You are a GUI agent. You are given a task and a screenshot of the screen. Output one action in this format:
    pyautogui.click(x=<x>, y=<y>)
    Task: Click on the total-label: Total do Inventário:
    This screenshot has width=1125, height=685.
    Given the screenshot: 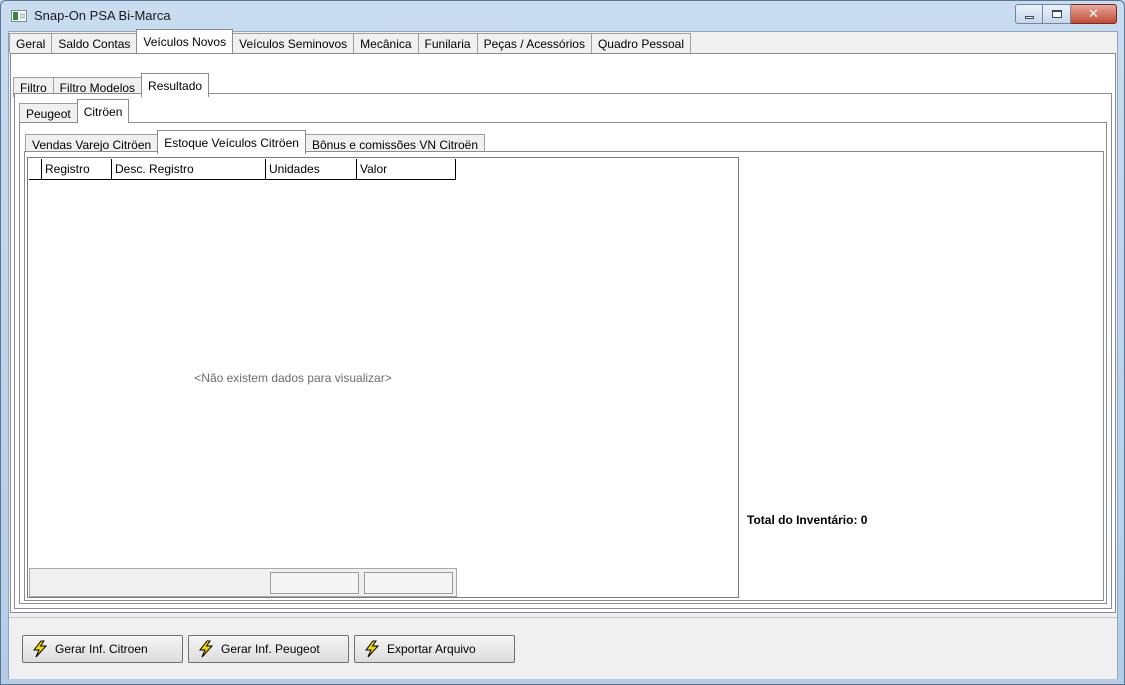 What is the action you would take?
    pyautogui.click(x=802, y=520)
    